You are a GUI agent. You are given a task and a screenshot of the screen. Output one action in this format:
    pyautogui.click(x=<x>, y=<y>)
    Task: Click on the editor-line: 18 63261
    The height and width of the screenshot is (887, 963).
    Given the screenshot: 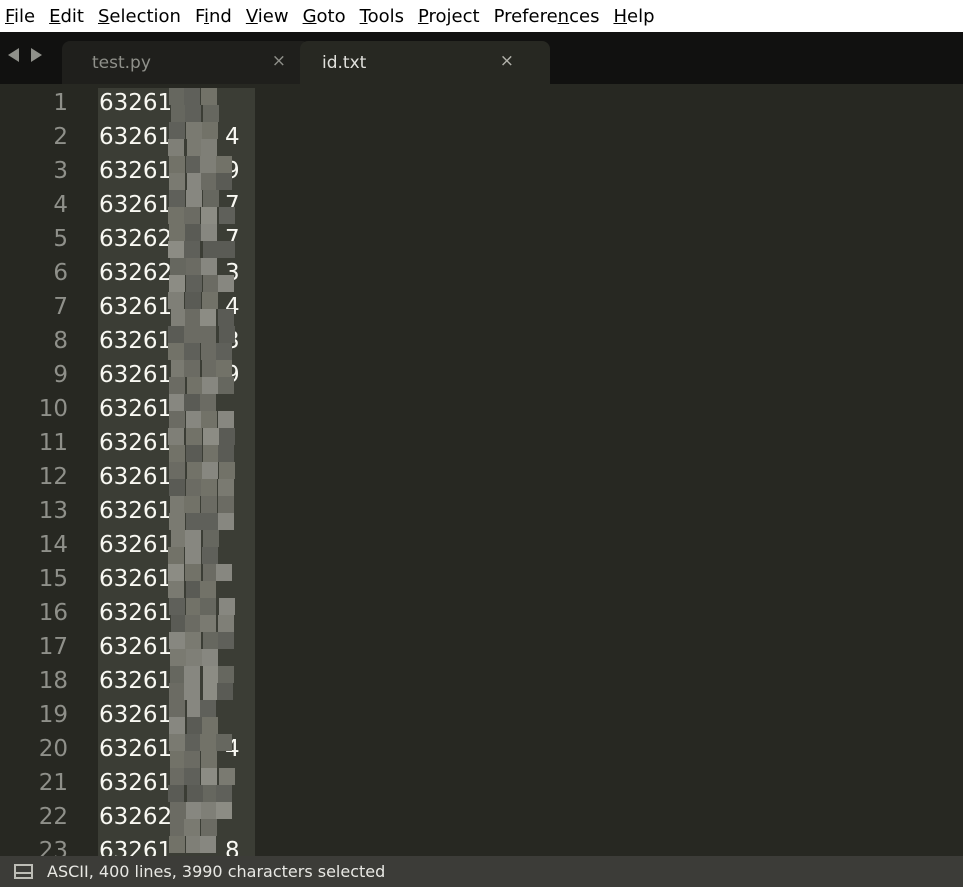 What is the action you would take?
    pyautogui.click(x=481, y=681)
    